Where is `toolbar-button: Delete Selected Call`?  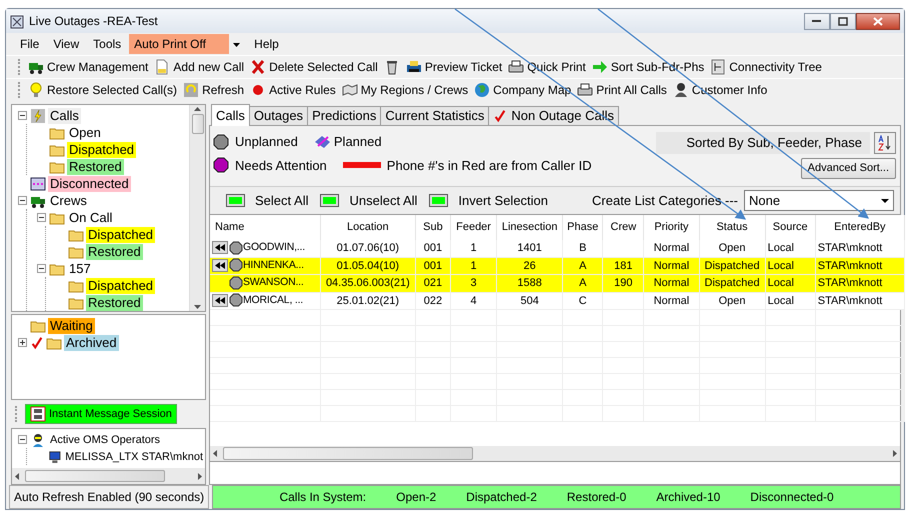 toolbar-button: Delete Selected Call is located at coordinates (314, 67).